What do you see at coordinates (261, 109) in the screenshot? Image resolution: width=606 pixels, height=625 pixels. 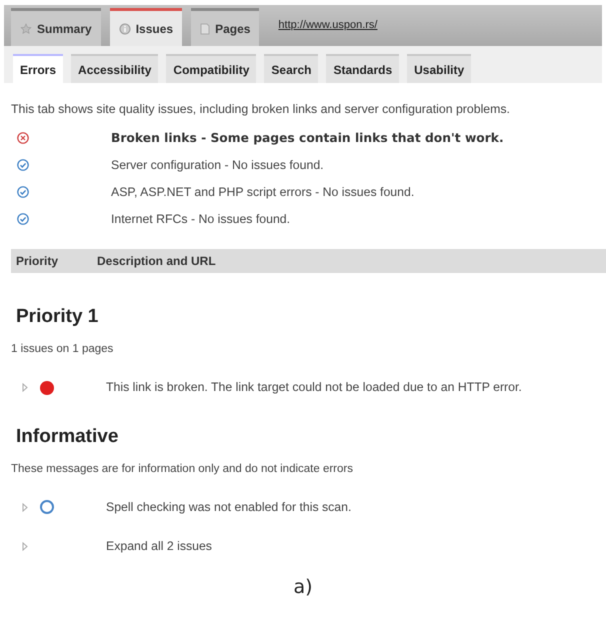 I see `intro-text: This tab shows site quality issues, including broken links and server configuration problems.` at bounding box center [261, 109].